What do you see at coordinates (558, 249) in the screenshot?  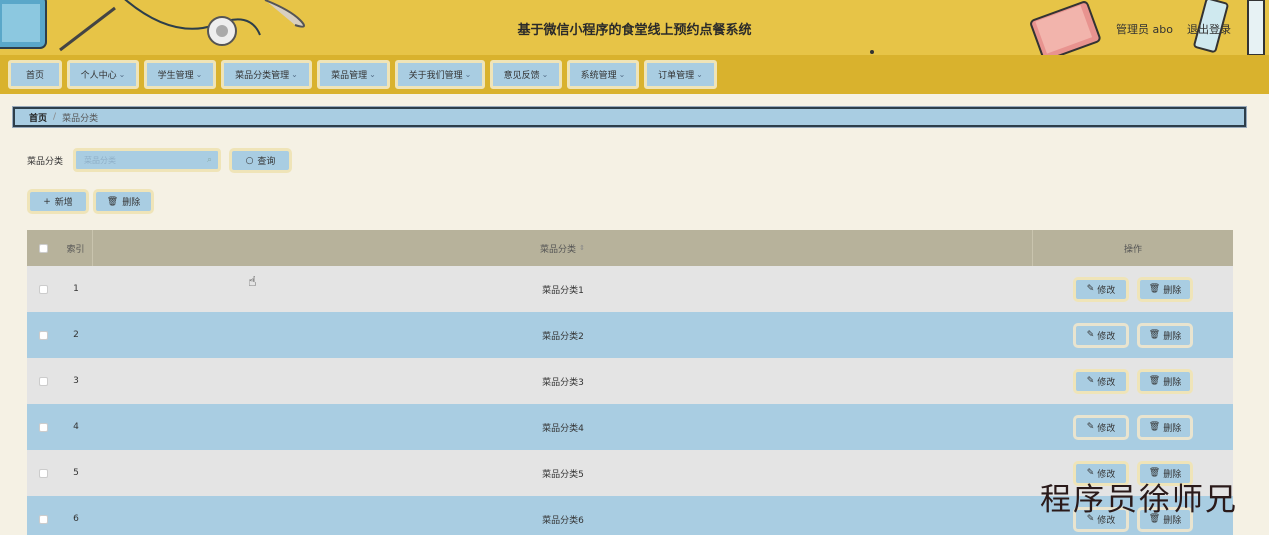 I see `header-name: 菜品分类` at bounding box center [558, 249].